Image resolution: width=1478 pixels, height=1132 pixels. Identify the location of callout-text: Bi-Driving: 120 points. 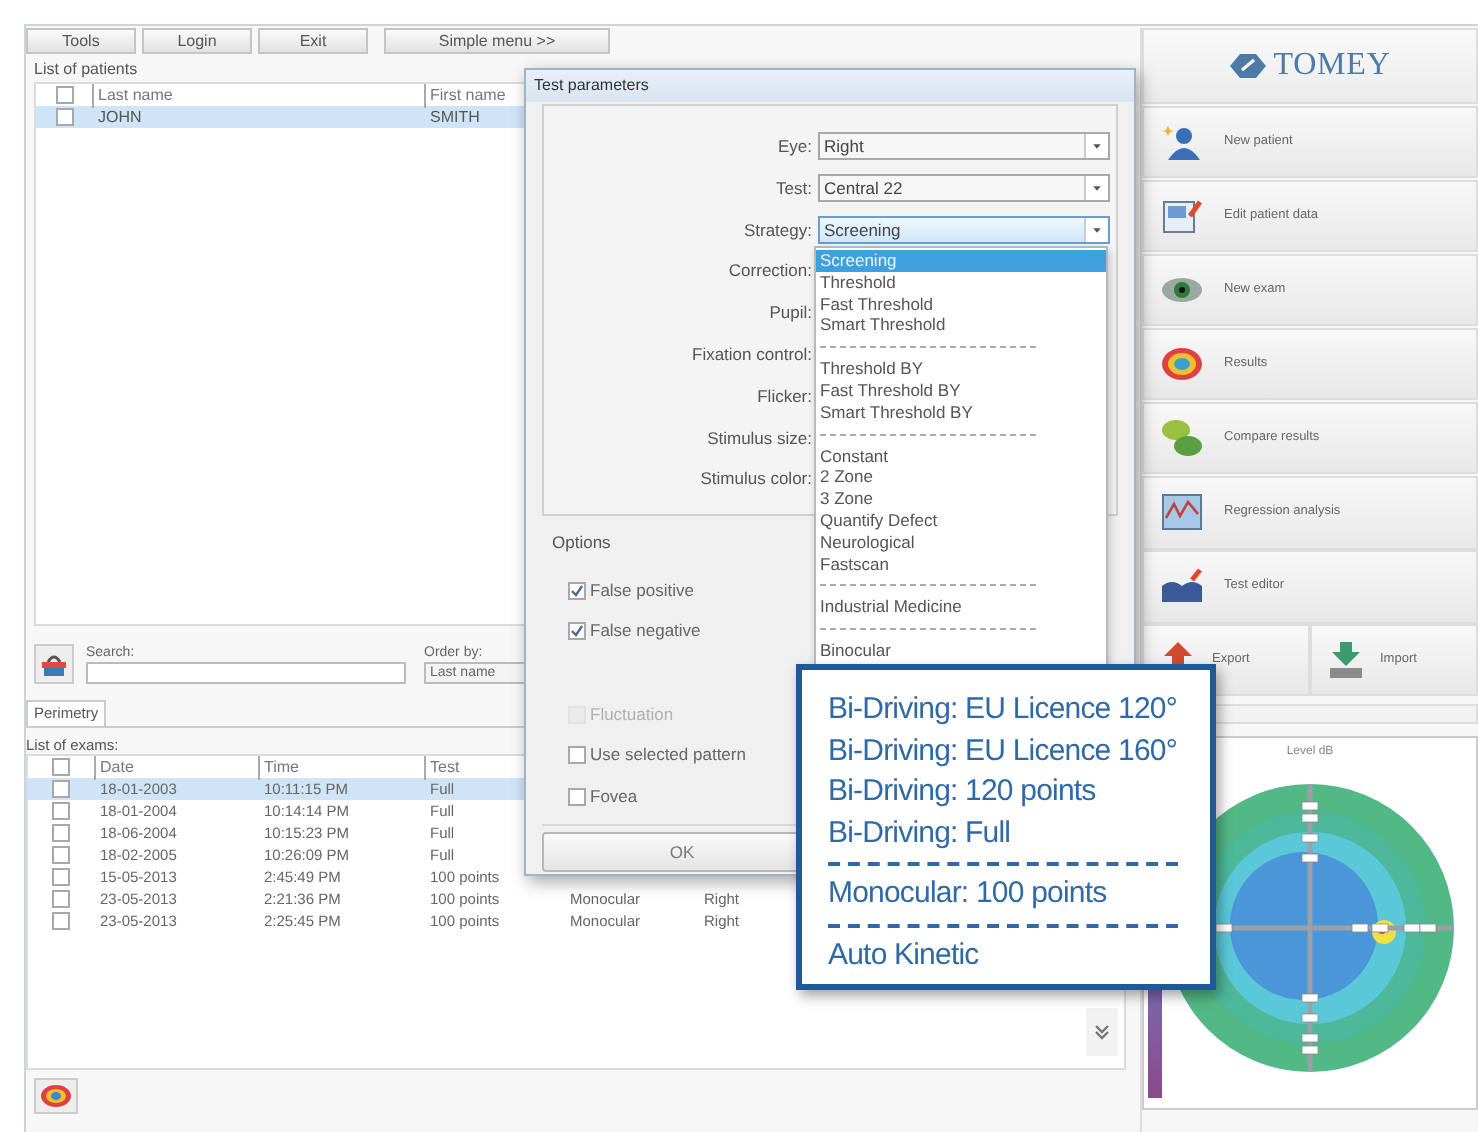
(963, 792).